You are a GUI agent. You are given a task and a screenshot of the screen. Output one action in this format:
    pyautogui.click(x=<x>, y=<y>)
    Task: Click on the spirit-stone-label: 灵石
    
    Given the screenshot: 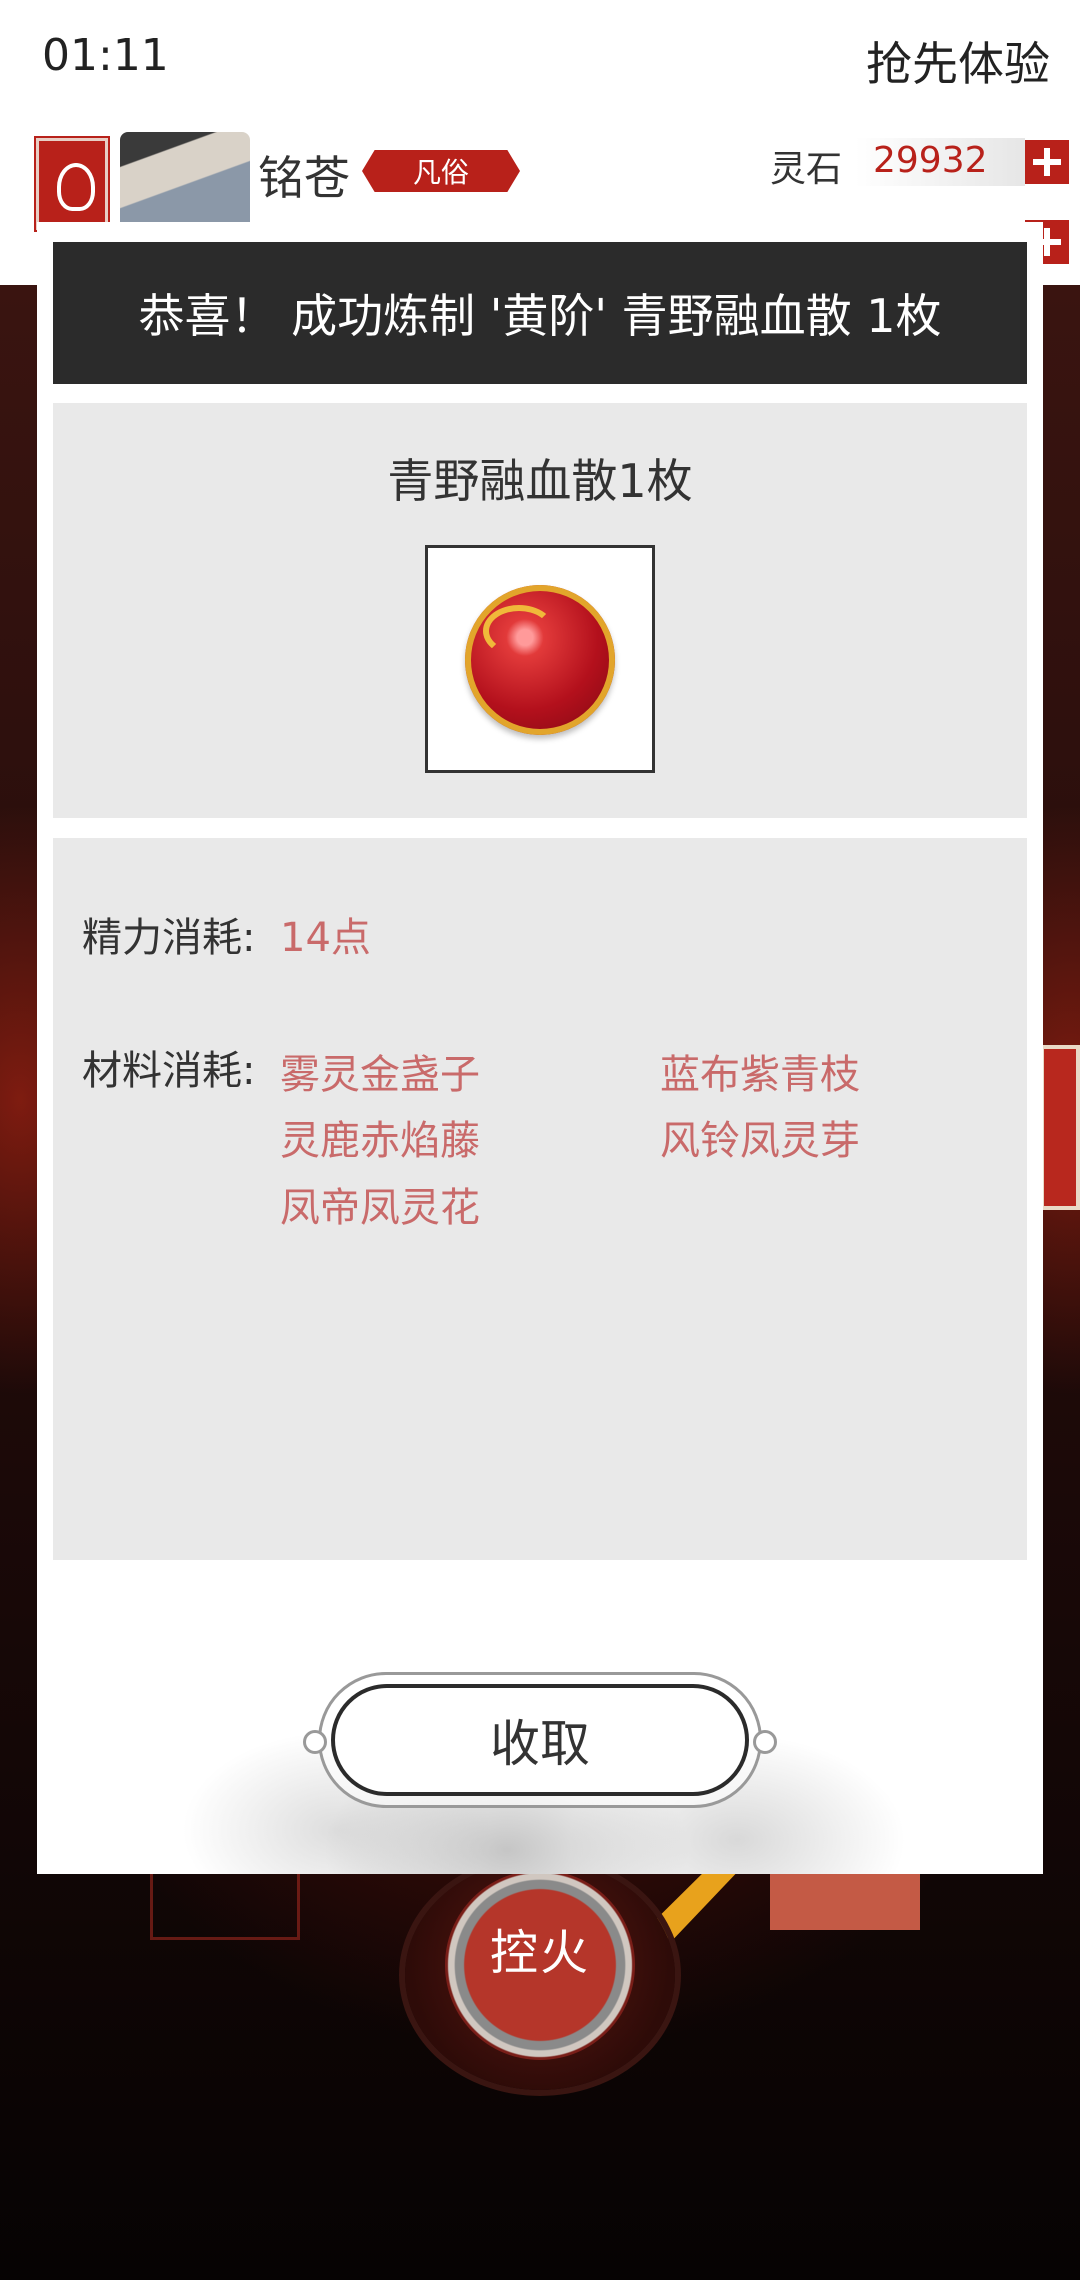 What is the action you would take?
    pyautogui.click(x=806, y=169)
    